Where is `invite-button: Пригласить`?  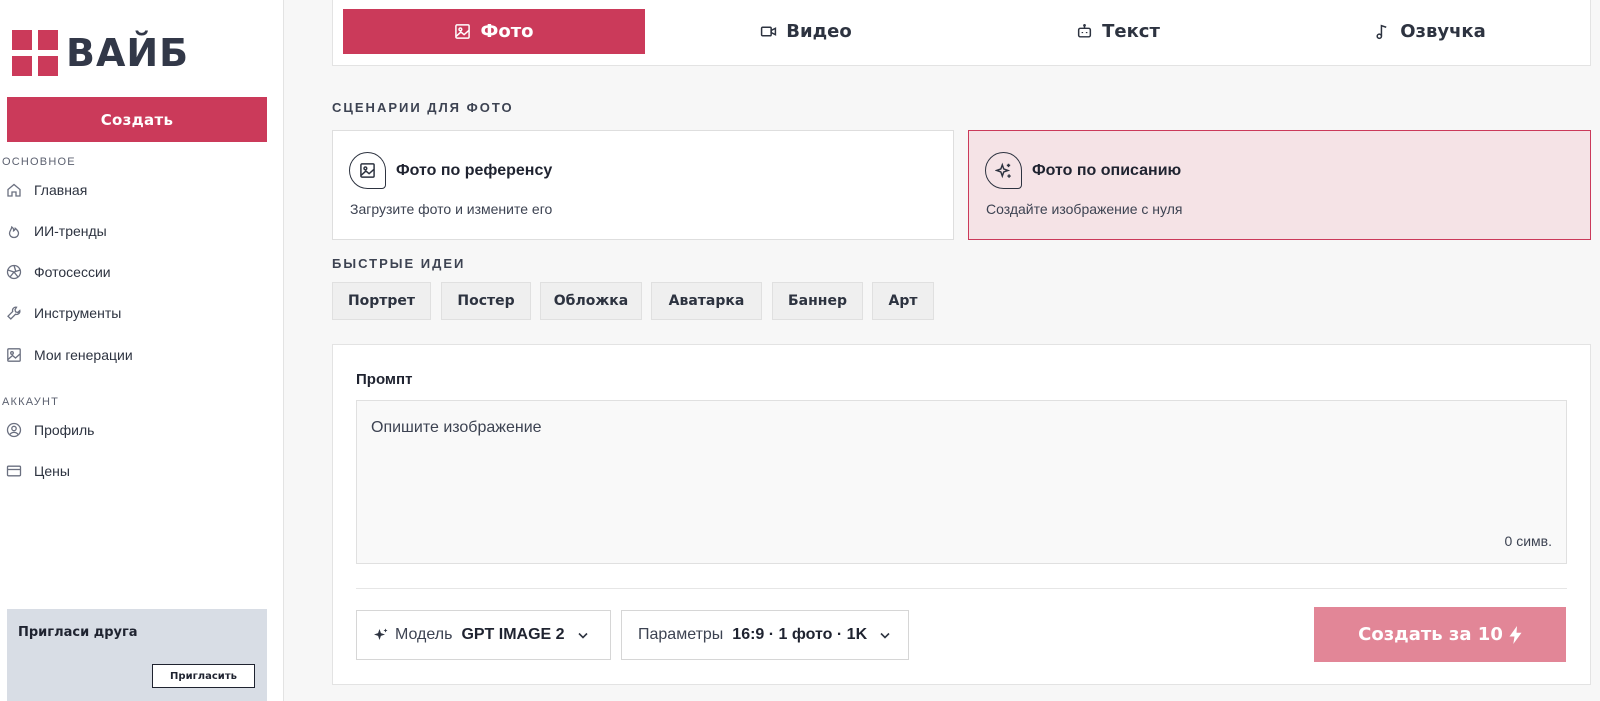 invite-button: Пригласить is located at coordinates (203, 676).